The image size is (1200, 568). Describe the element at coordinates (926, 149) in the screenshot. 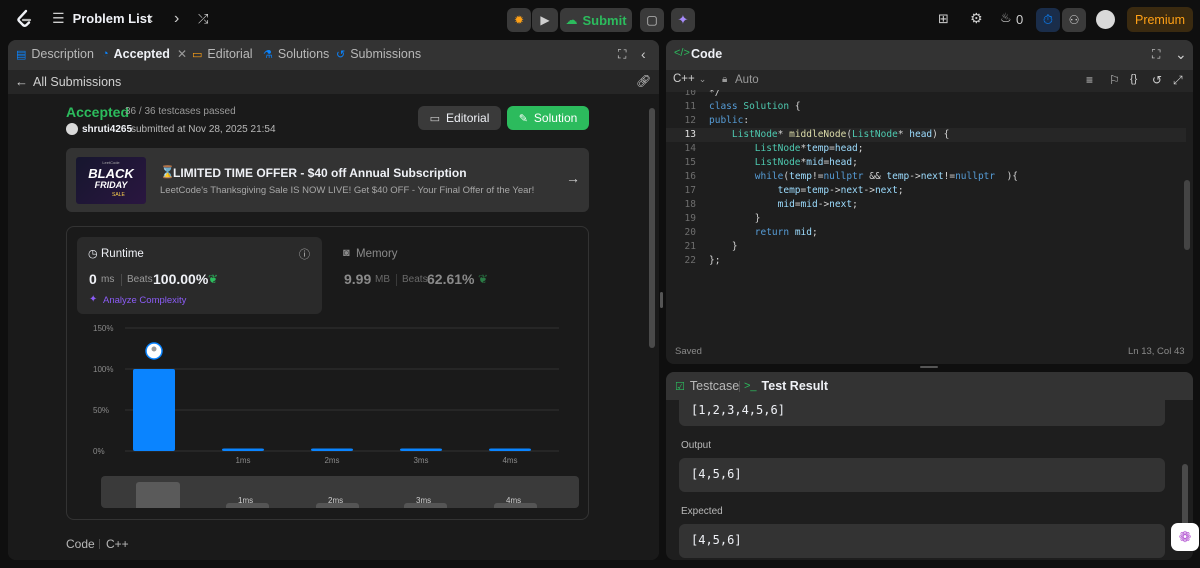

I see `code-line: 14 ListNode*temp=head;` at that location.